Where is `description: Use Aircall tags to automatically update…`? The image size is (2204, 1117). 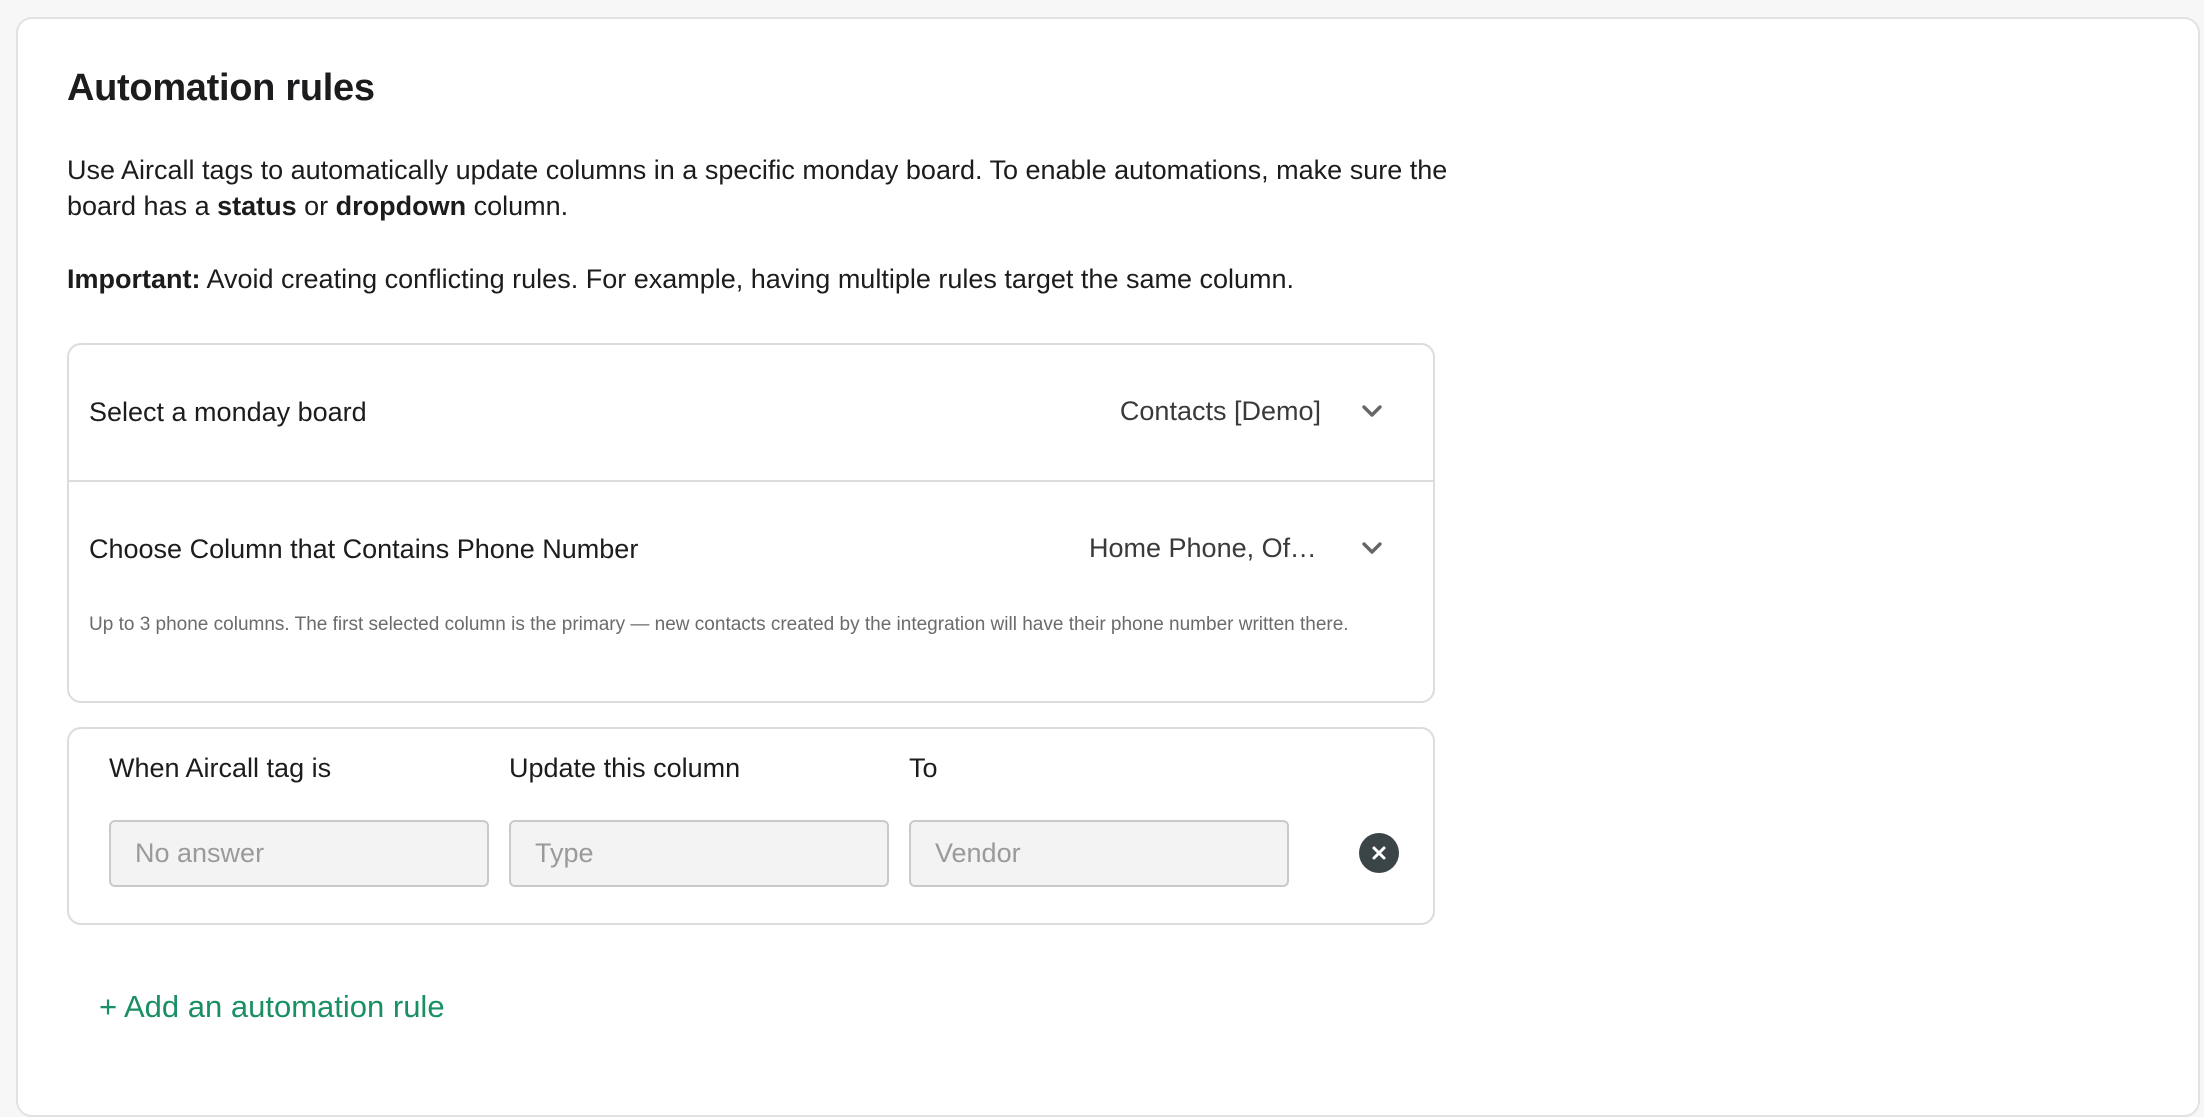 description: Use Aircall tags to automatically update… is located at coordinates (767, 188).